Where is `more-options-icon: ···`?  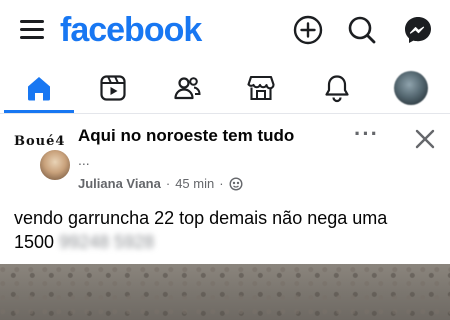
more-options-icon: ··· is located at coordinates (367, 135).